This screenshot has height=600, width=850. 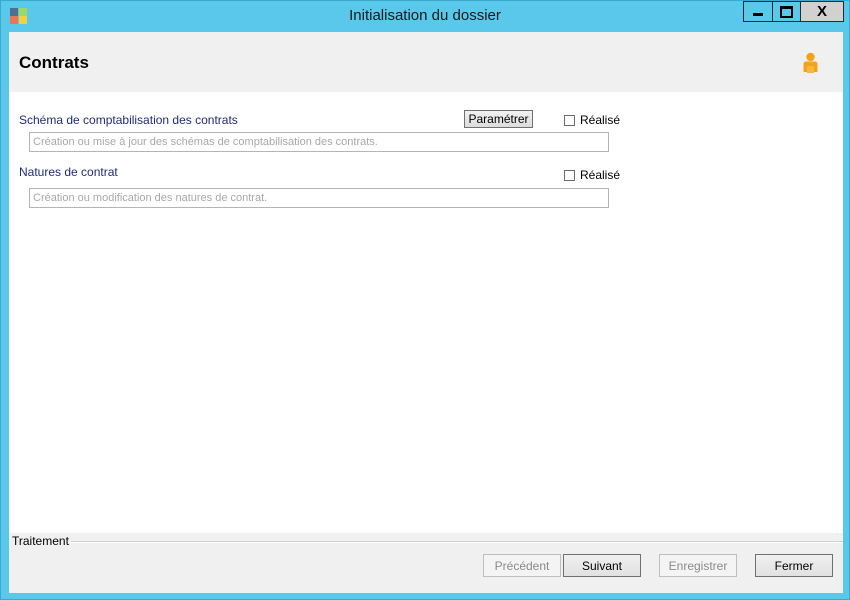 I want to click on next-button: Suivant, so click(x=602, y=565).